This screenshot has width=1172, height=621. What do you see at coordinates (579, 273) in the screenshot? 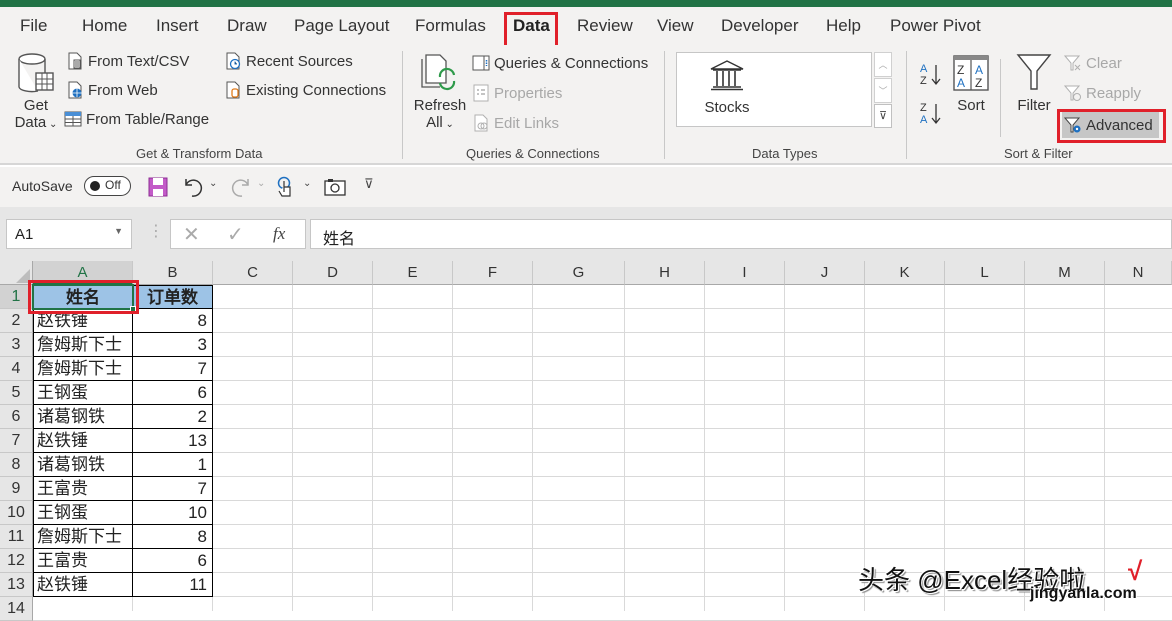
I see `column-header-g: G` at bounding box center [579, 273].